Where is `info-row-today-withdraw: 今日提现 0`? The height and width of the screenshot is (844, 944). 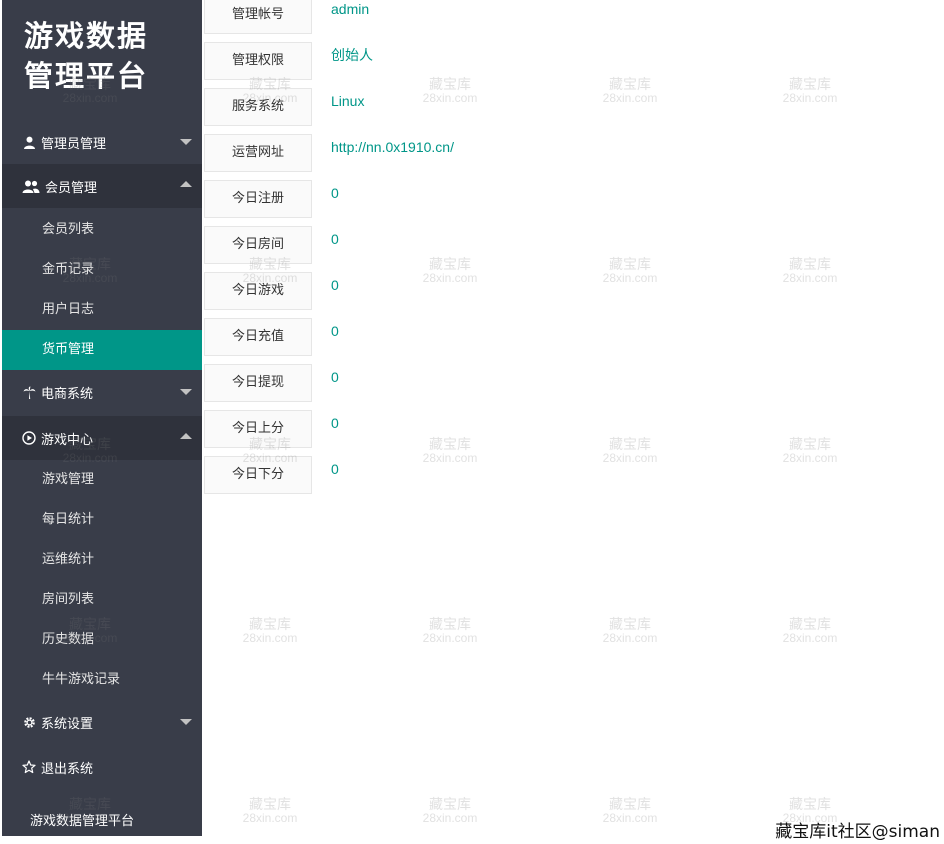
info-row-today-withdraw: 今日提现 0 is located at coordinates (504, 383).